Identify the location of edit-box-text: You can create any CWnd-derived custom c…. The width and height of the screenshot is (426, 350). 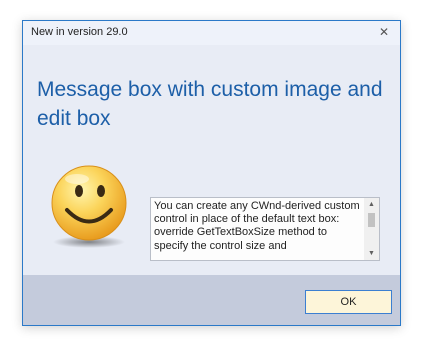
(257, 226).